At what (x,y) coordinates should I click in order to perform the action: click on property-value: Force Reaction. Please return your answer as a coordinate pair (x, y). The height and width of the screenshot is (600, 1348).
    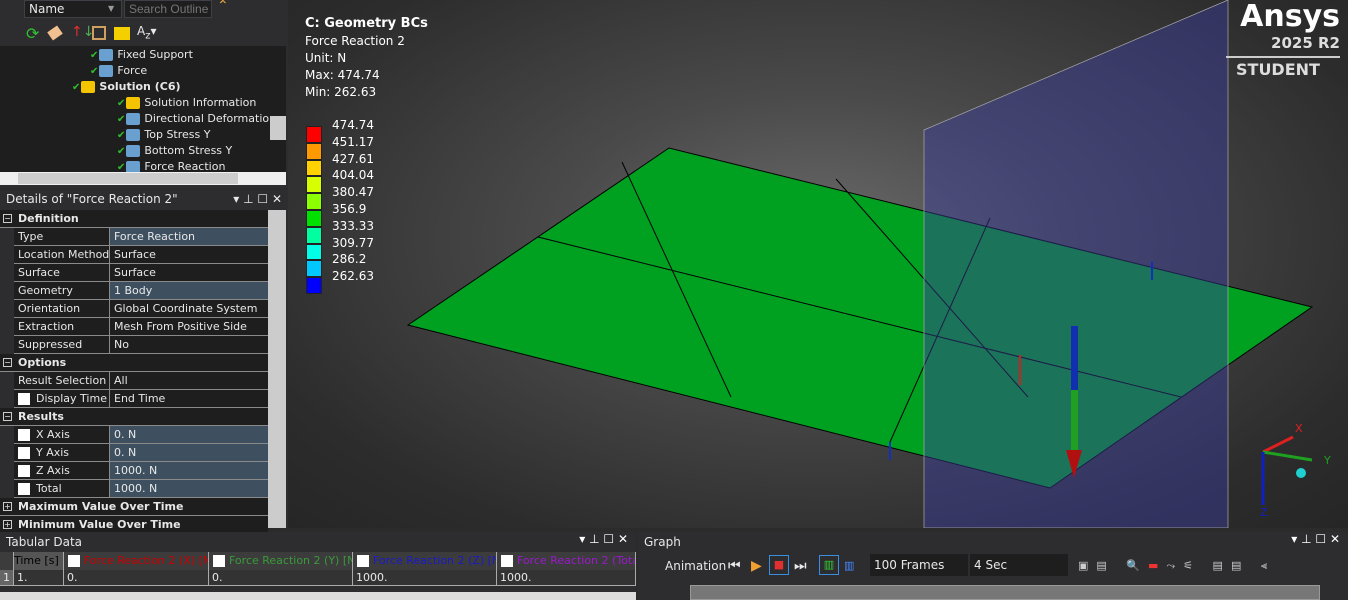
    Looking at the image, I should click on (189, 236).